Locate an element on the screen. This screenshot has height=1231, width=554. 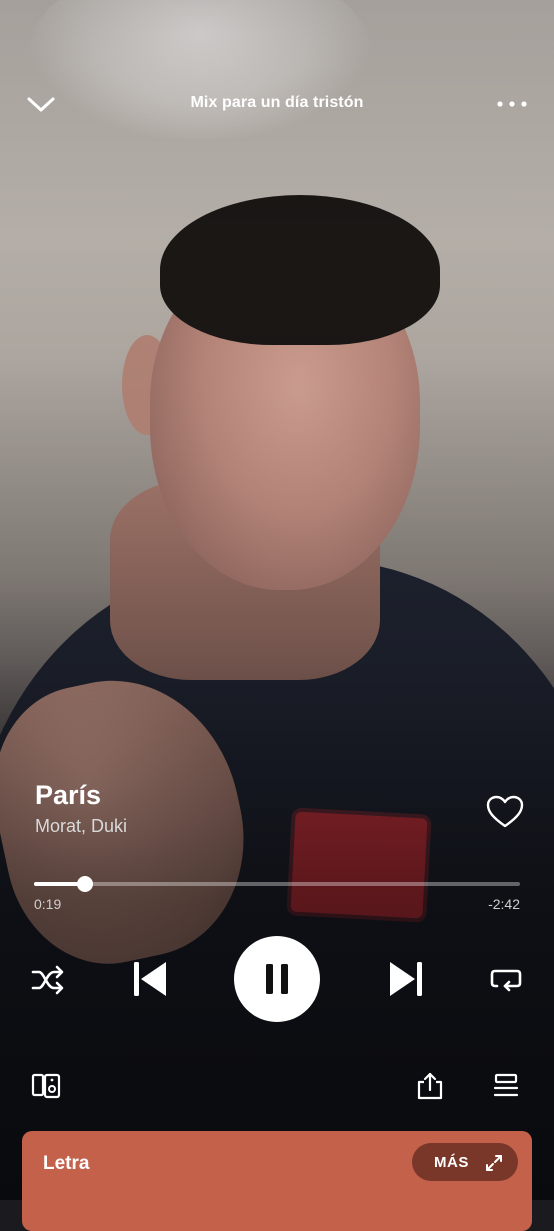
share-button is located at coordinates (430, 1086).